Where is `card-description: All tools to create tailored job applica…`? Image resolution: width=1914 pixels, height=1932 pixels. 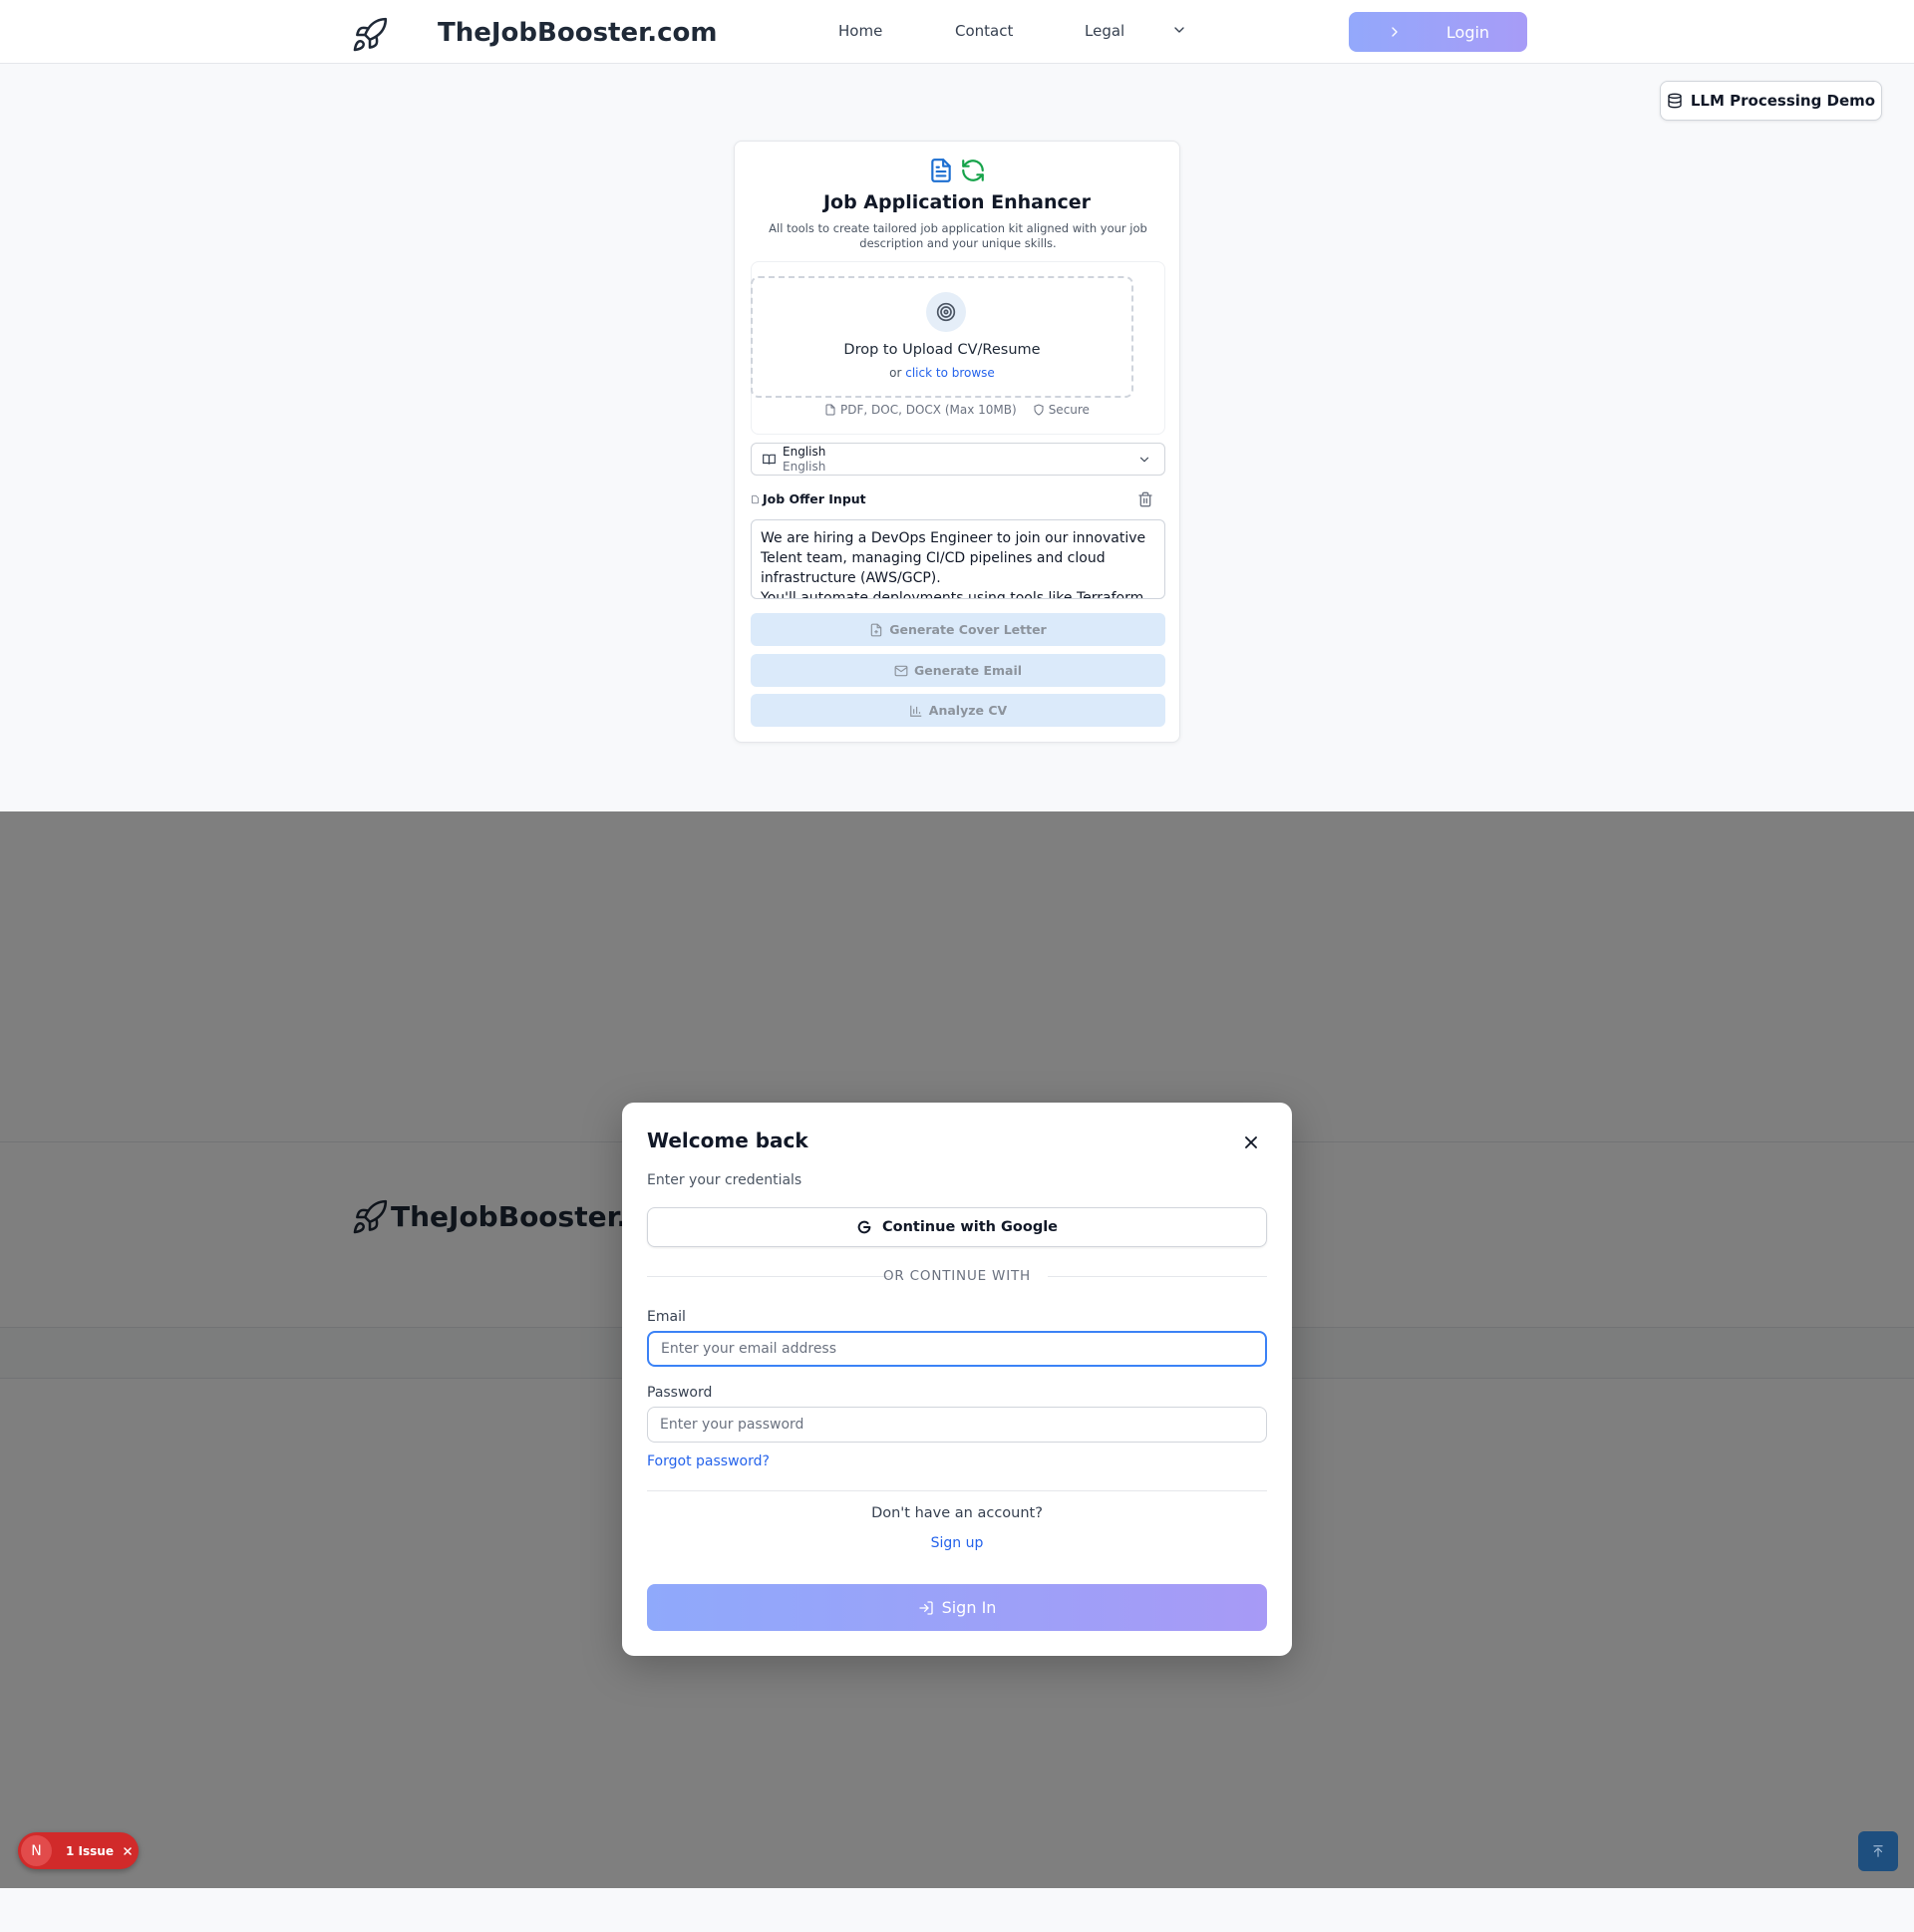
card-description: All tools to create tailored job applica… is located at coordinates (958, 235).